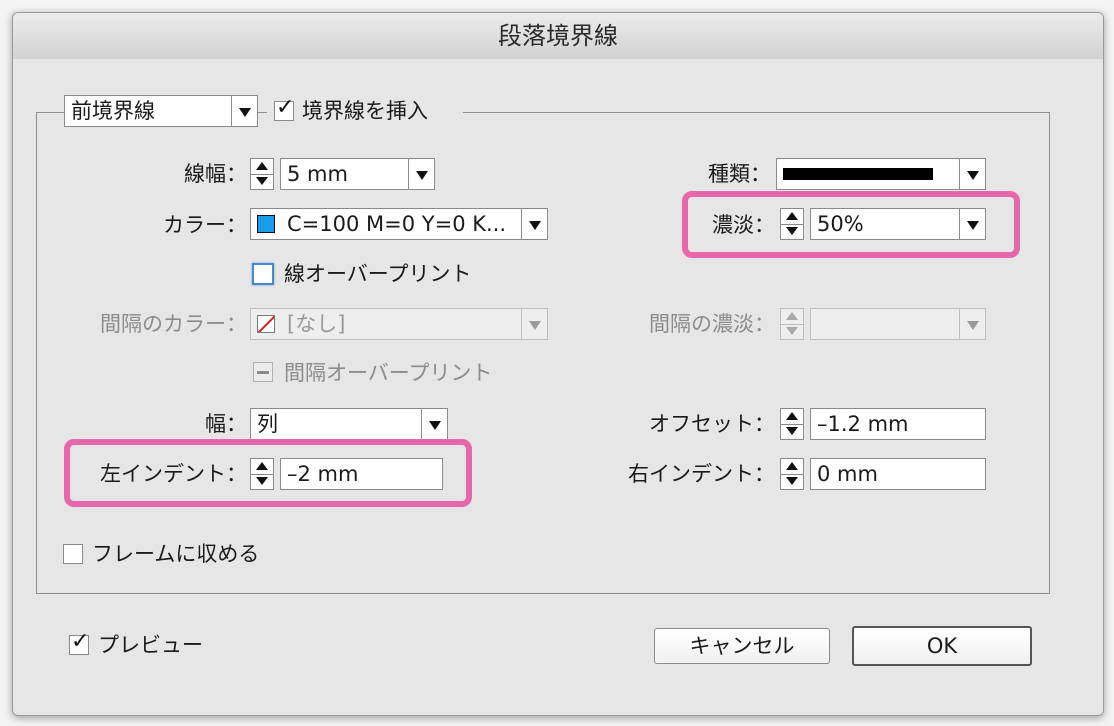  I want to click on width-label: 幅：, so click(226, 424).